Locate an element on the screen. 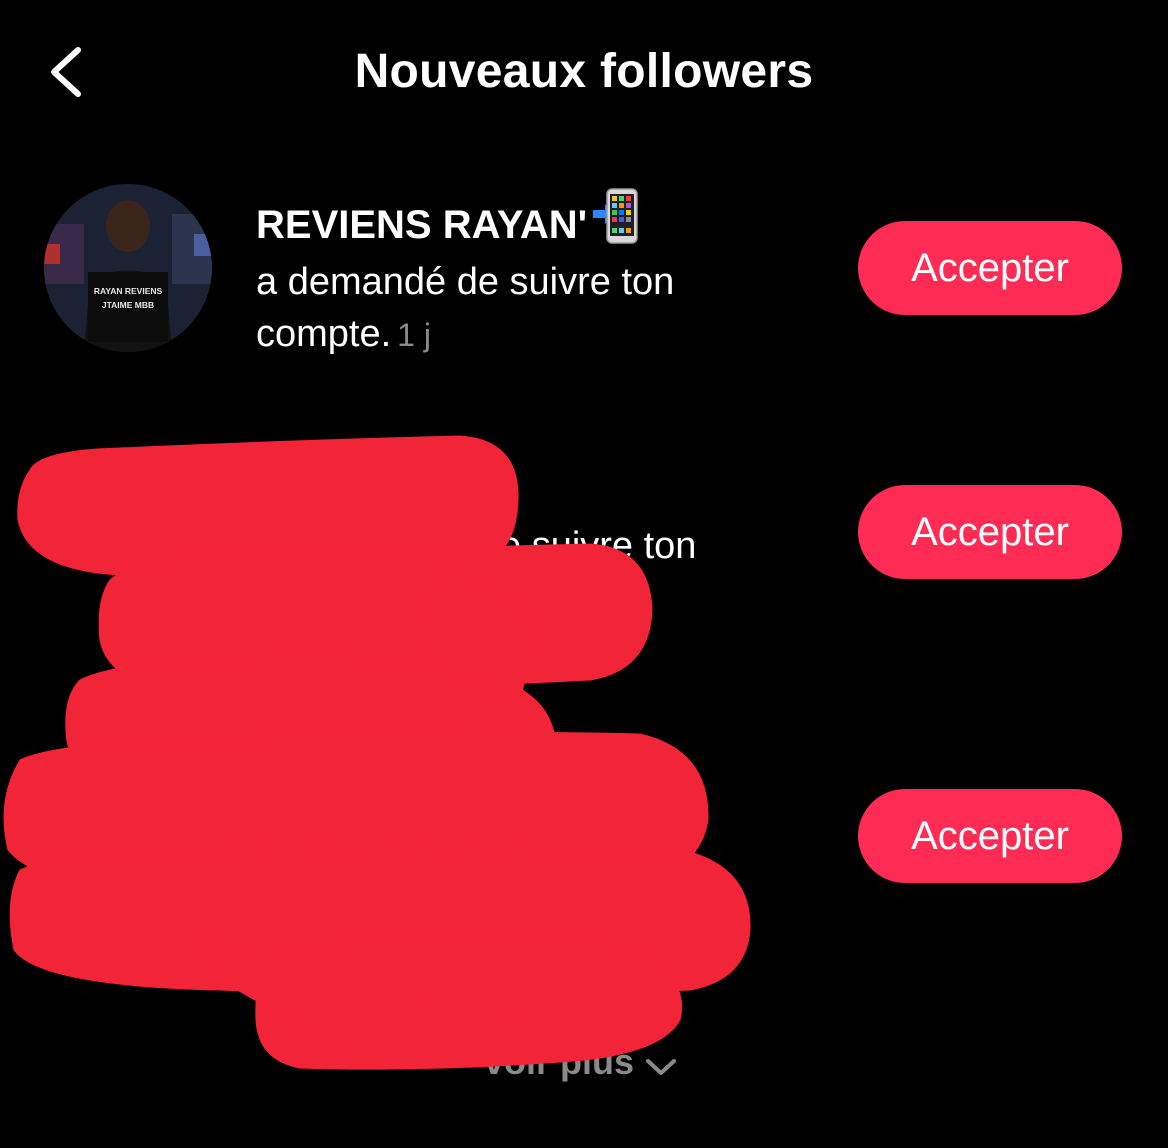  see-more-label: voir plus is located at coordinates (559, 1061).